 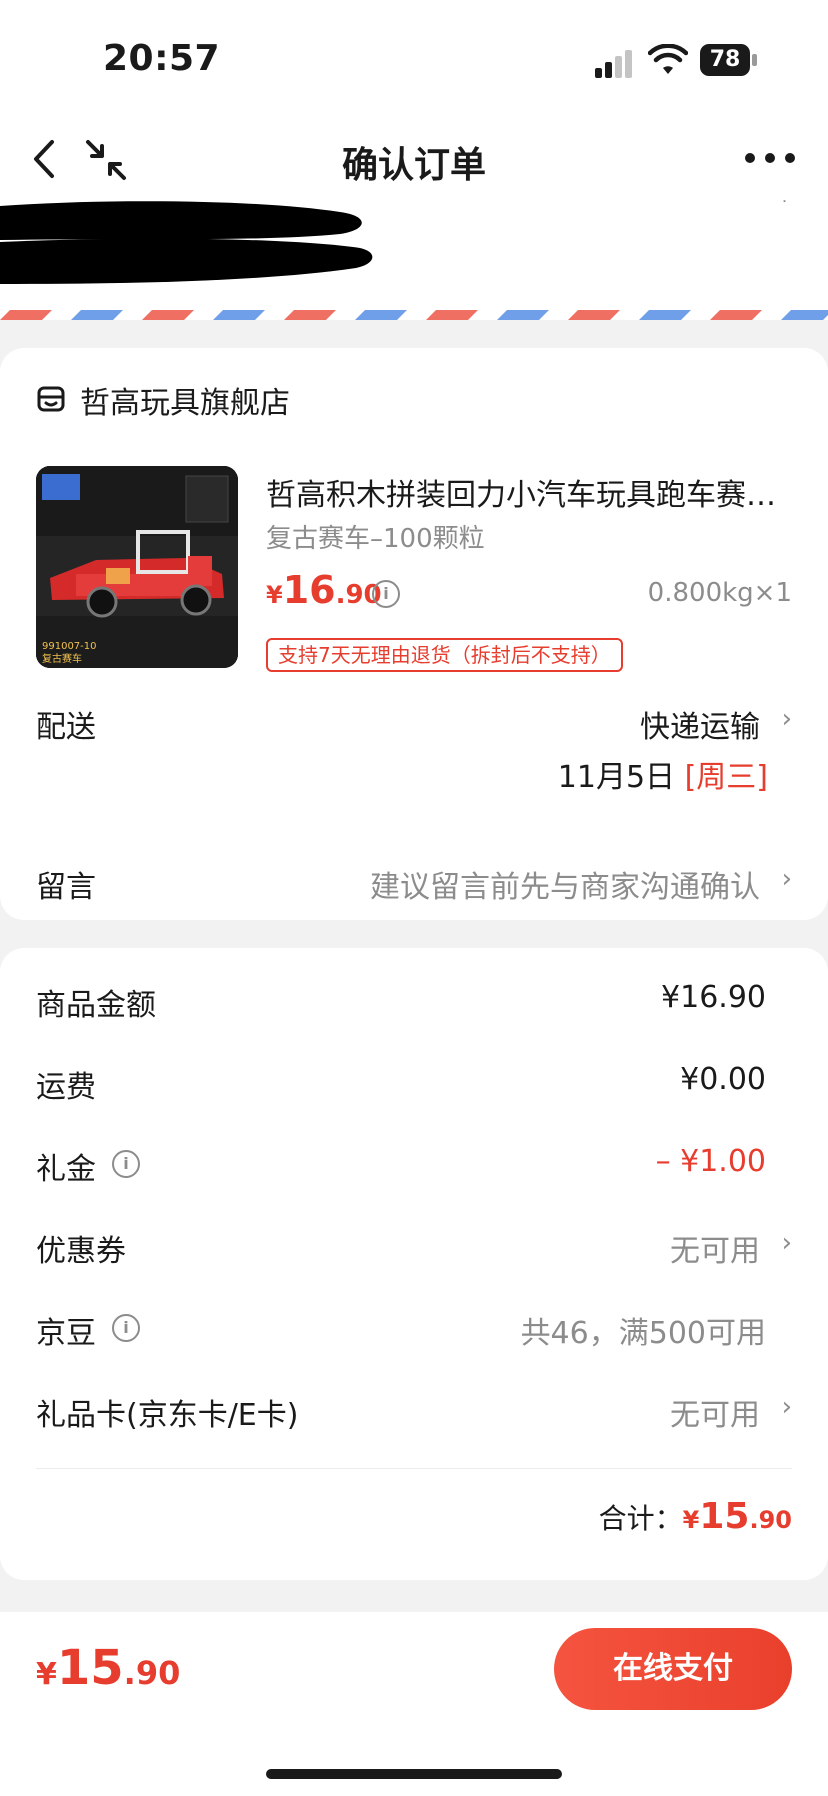 I want to click on coupon-value: 无可用, so click(x=715, y=1248).